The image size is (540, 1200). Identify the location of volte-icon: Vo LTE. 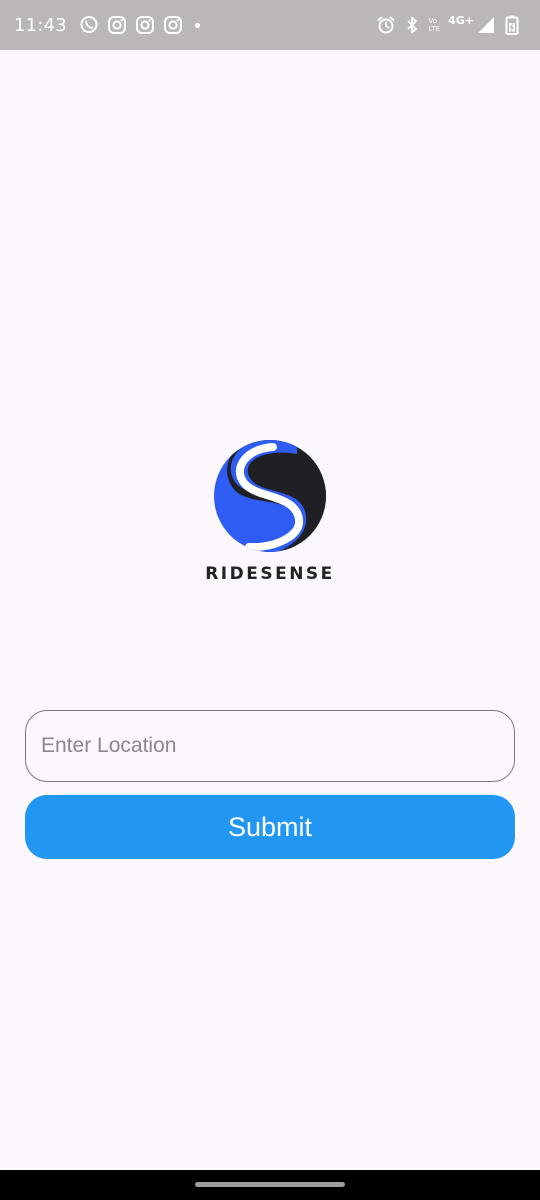
(434, 25).